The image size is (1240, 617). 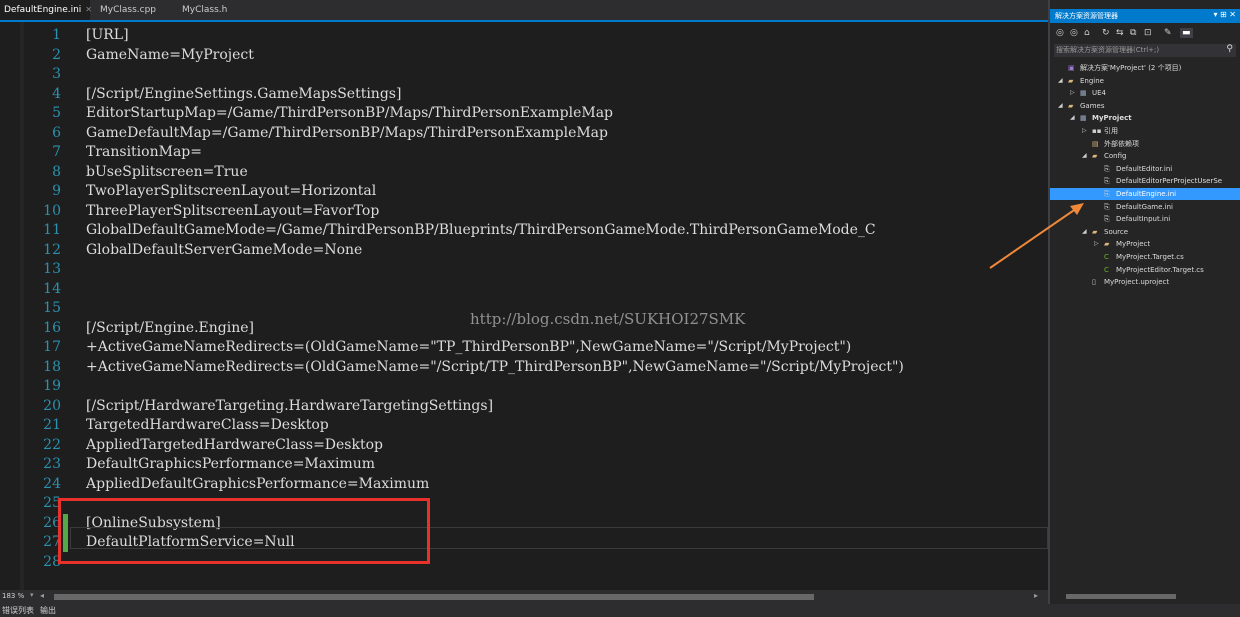 I want to click on line-number: 7, so click(x=56, y=152).